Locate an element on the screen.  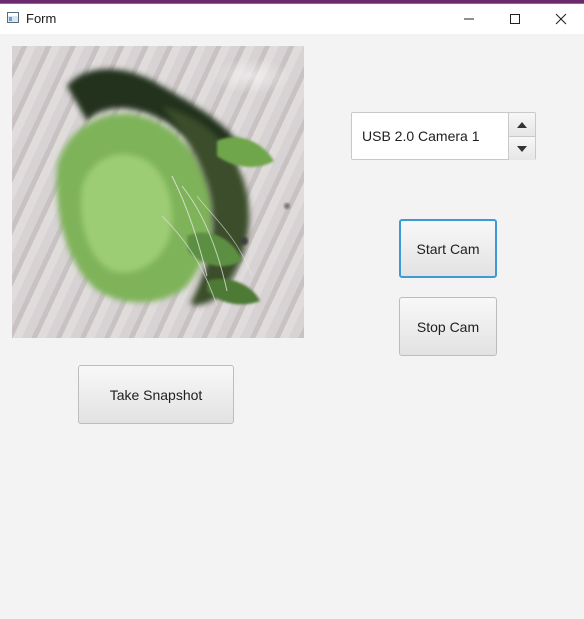
maximize-icon is located at coordinates (515, 19).